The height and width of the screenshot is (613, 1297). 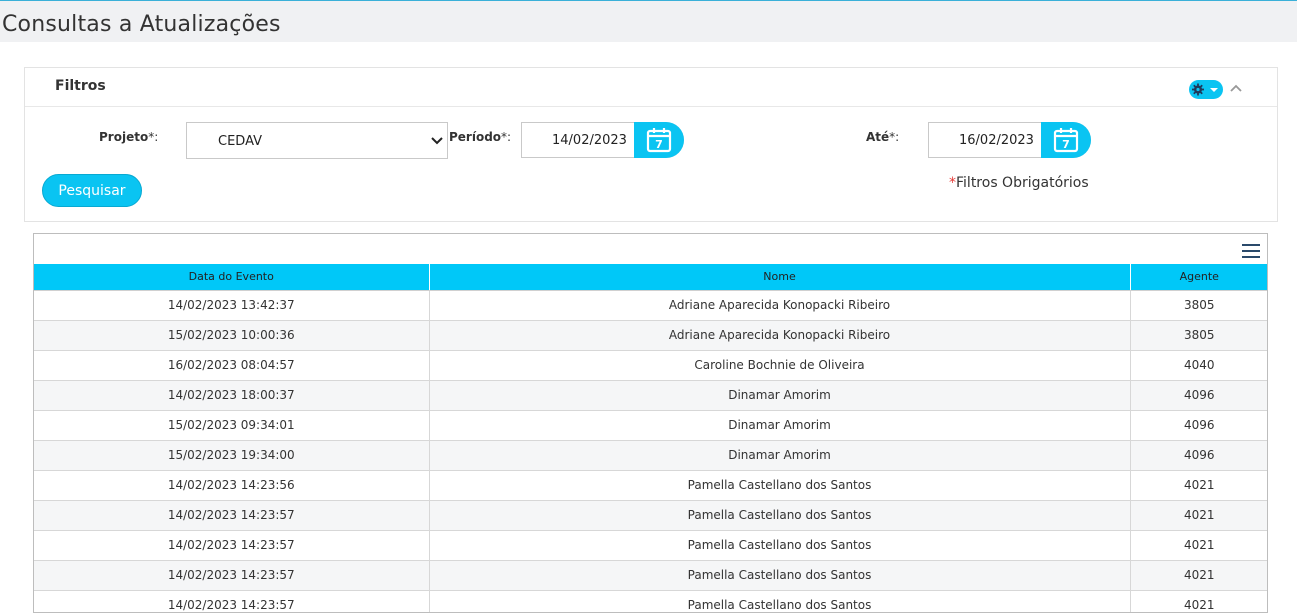 What do you see at coordinates (240, 141) in the screenshot?
I see `projeto-select-value: CEDAV` at bounding box center [240, 141].